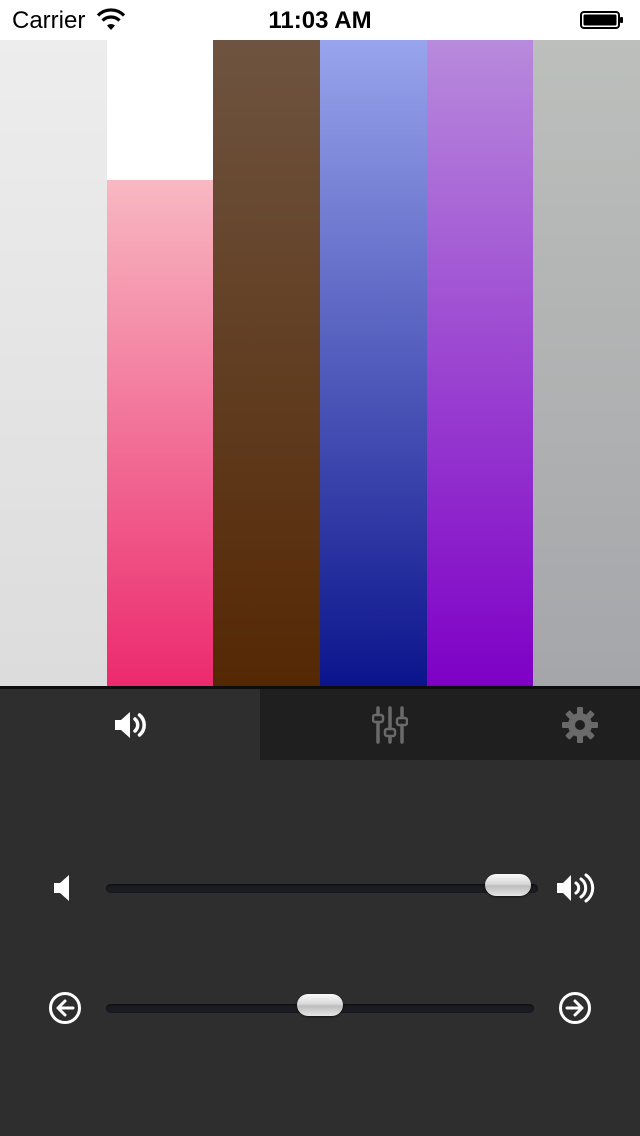 The width and height of the screenshot is (640, 1136). What do you see at coordinates (507, 885) in the screenshot?
I see `volume-slider-thumb` at bounding box center [507, 885].